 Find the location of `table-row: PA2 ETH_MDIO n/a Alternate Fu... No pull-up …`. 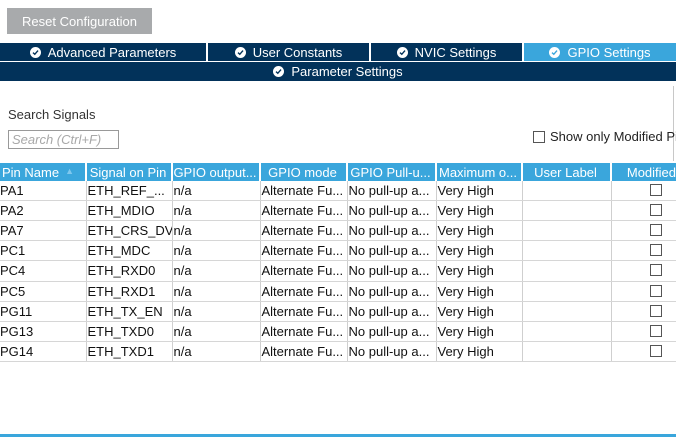

table-row: PA2 ETH_MDIO n/a Alternate Fu... No pull-up … is located at coordinates (338, 211).